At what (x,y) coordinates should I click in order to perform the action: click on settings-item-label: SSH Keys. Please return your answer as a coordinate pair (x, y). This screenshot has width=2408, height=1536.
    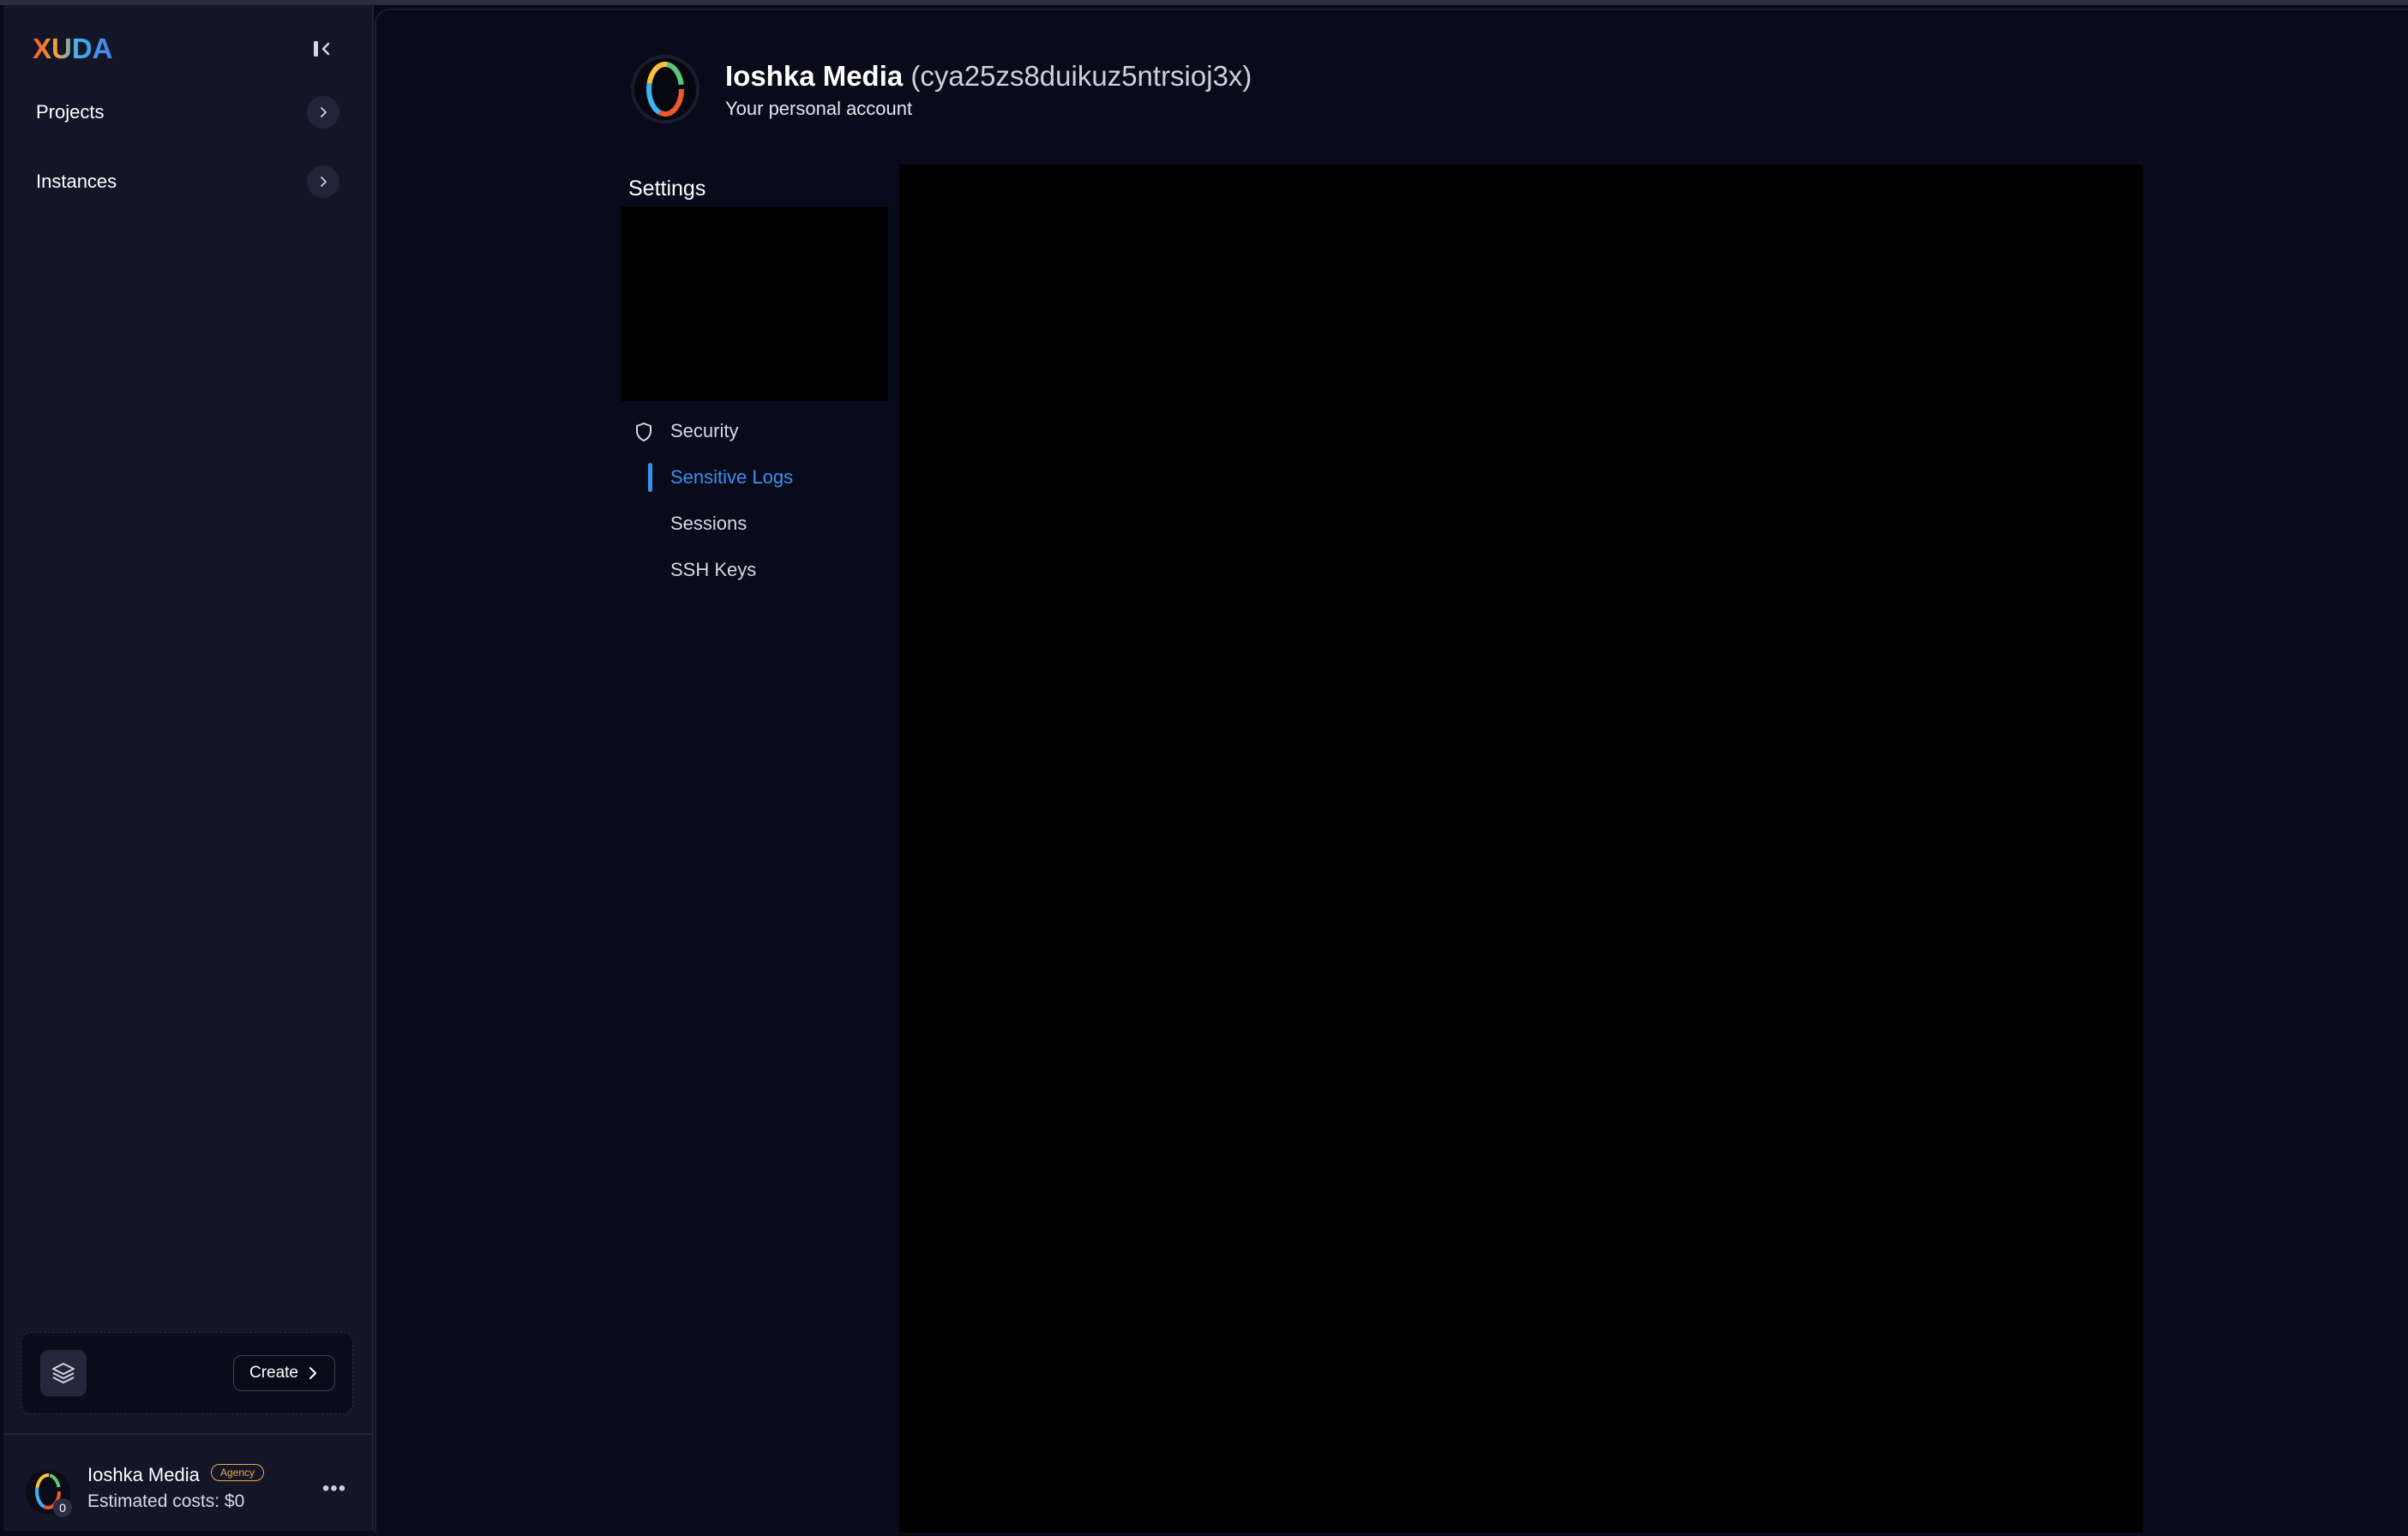
    Looking at the image, I should click on (713, 569).